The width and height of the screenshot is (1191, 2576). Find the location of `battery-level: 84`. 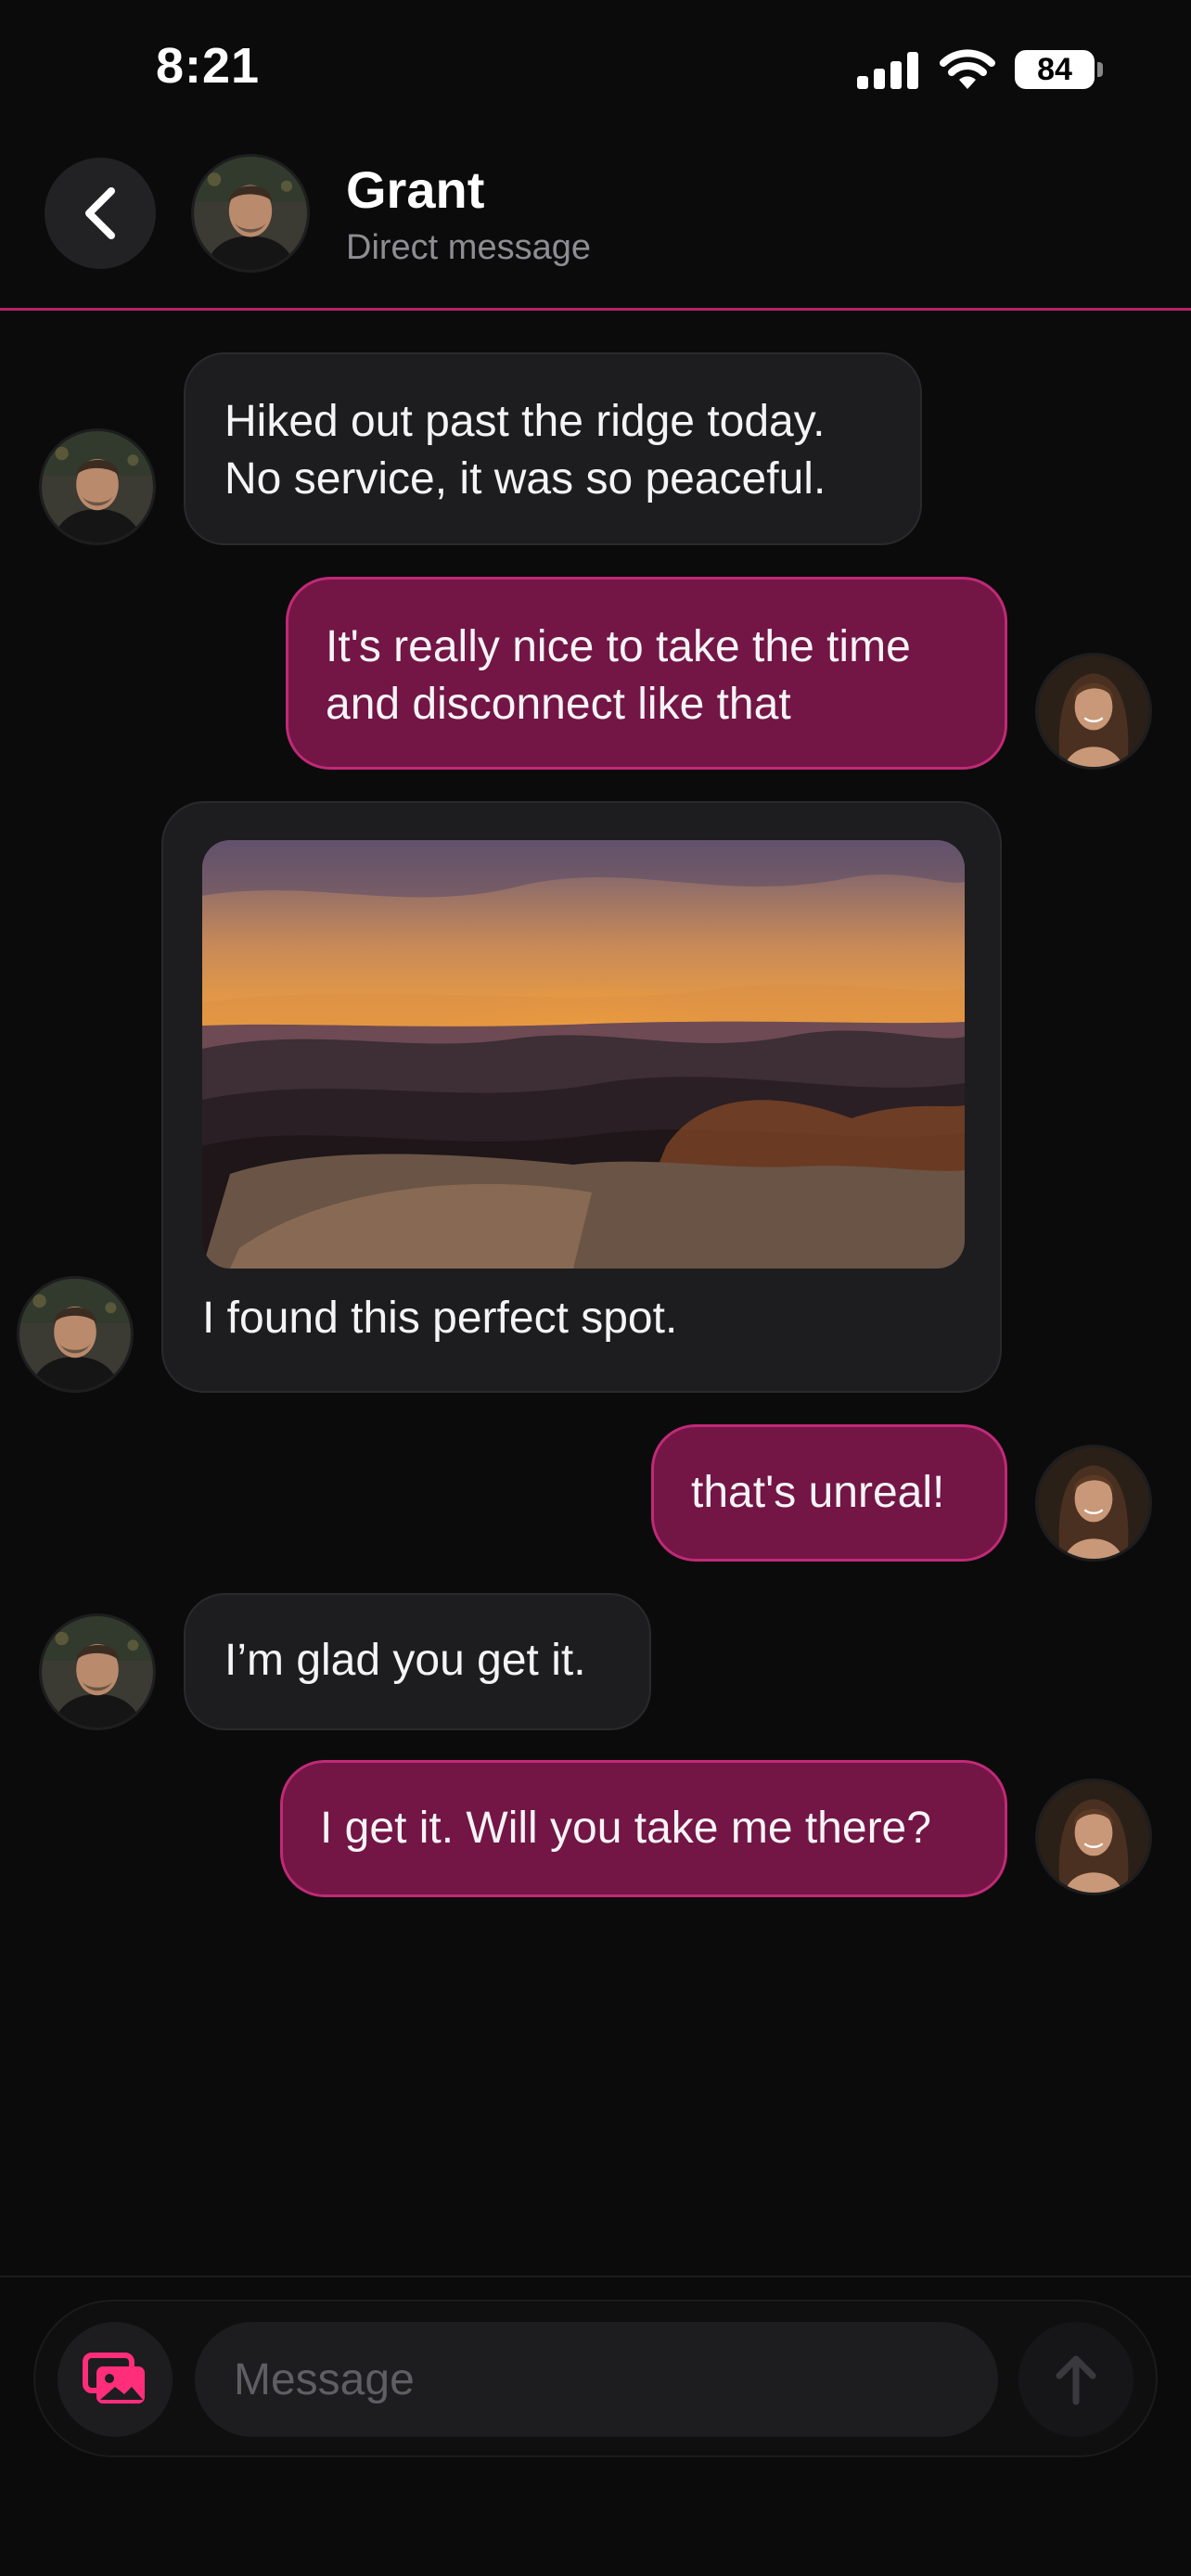

battery-level: 84 is located at coordinates (1054, 69).